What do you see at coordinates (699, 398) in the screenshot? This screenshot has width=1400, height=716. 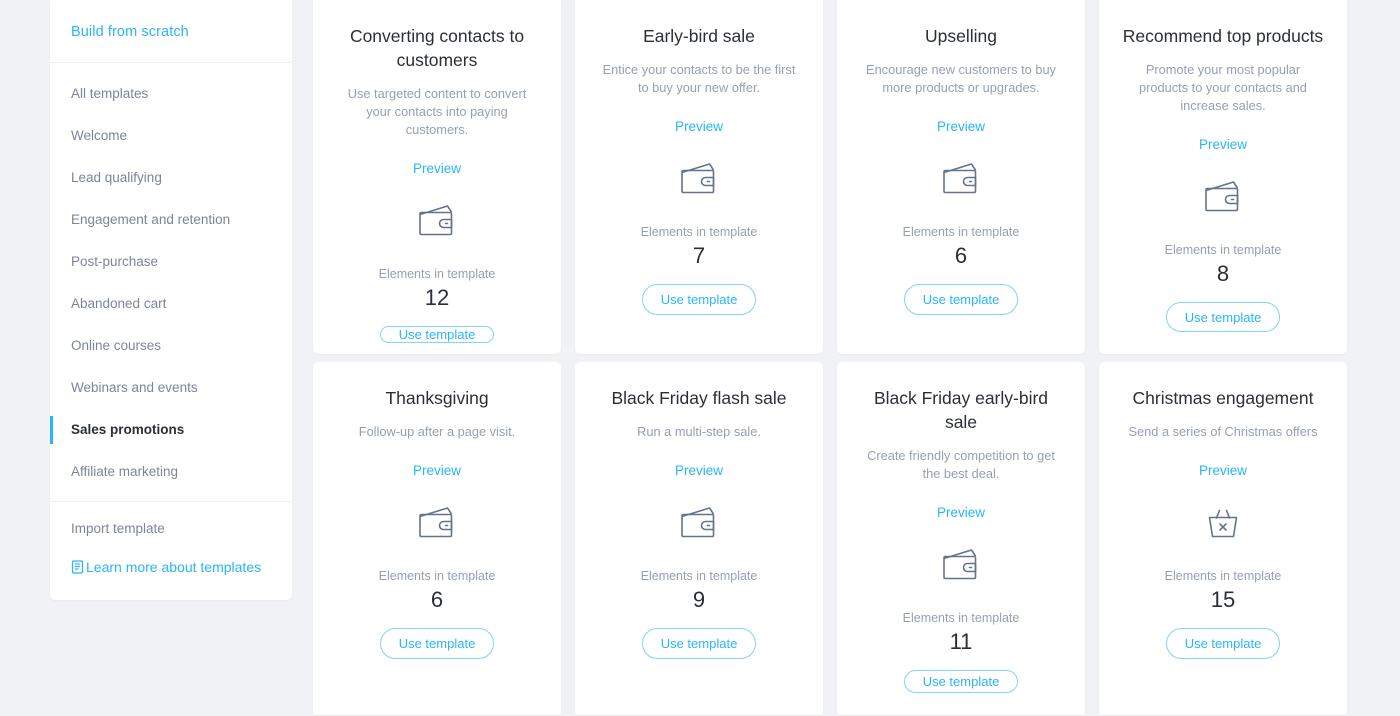 I see `card-title: Black Friday flash sale` at bounding box center [699, 398].